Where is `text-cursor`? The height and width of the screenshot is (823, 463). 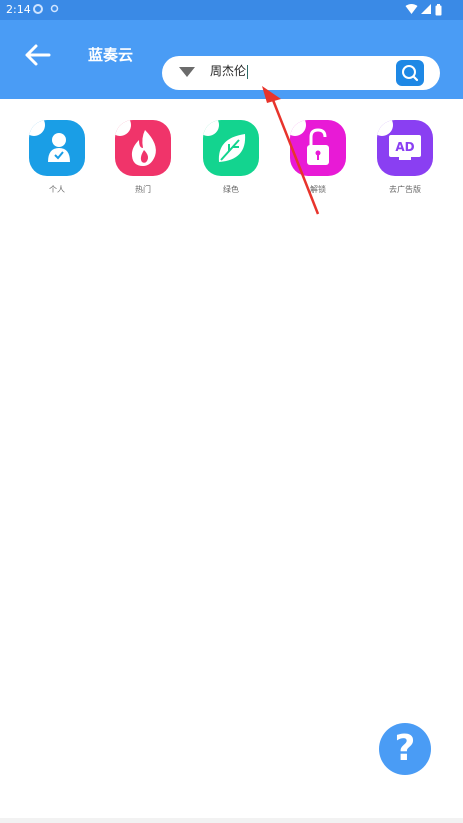
text-cursor is located at coordinates (248, 71).